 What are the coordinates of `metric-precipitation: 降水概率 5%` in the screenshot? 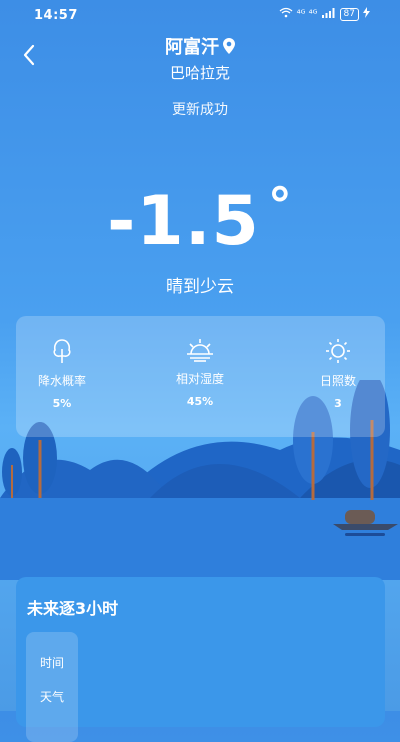 It's located at (62, 374).